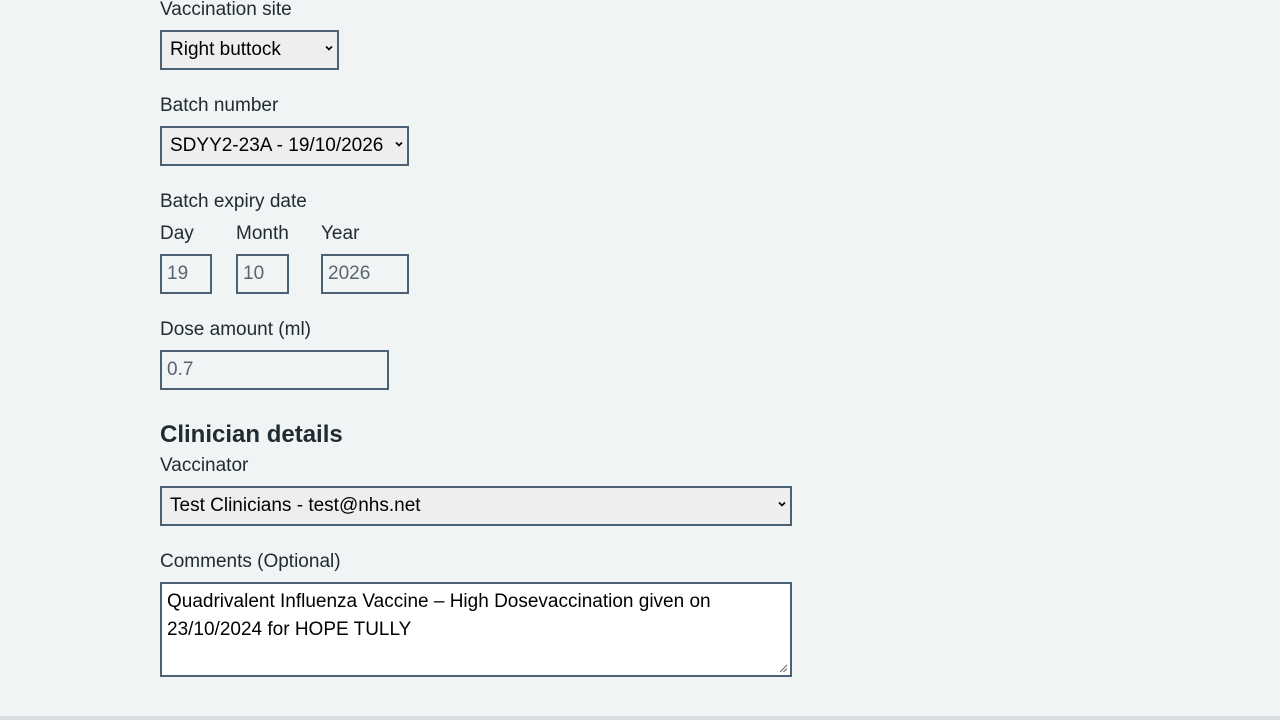 This screenshot has width=1280, height=720. What do you see at coordinates (235, 329) in the screenshot?
I see `dose-amount-label: Dose amount (ml)` at bounding box center [235, 329].